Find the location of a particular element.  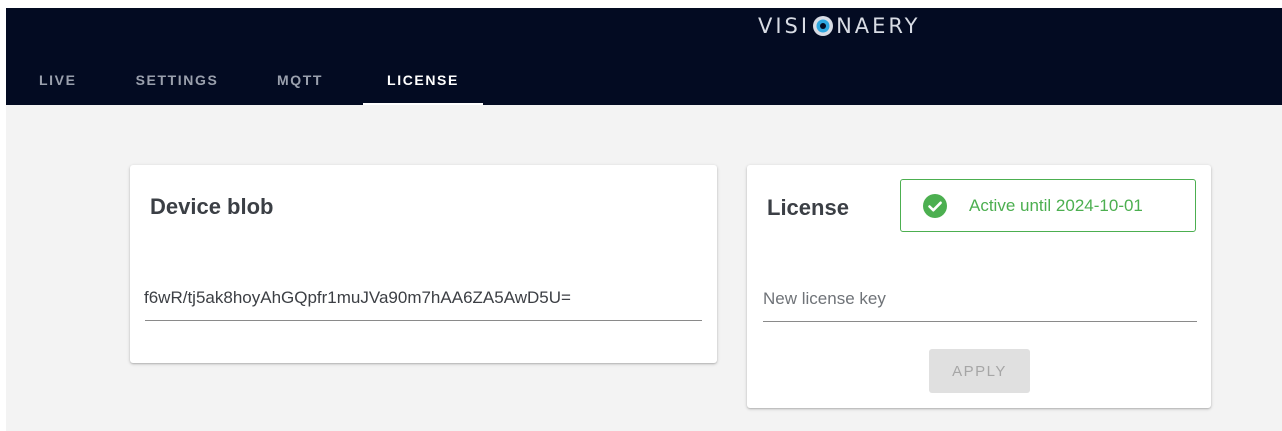

active-tab-indicator is located at coordinates (423, 104).